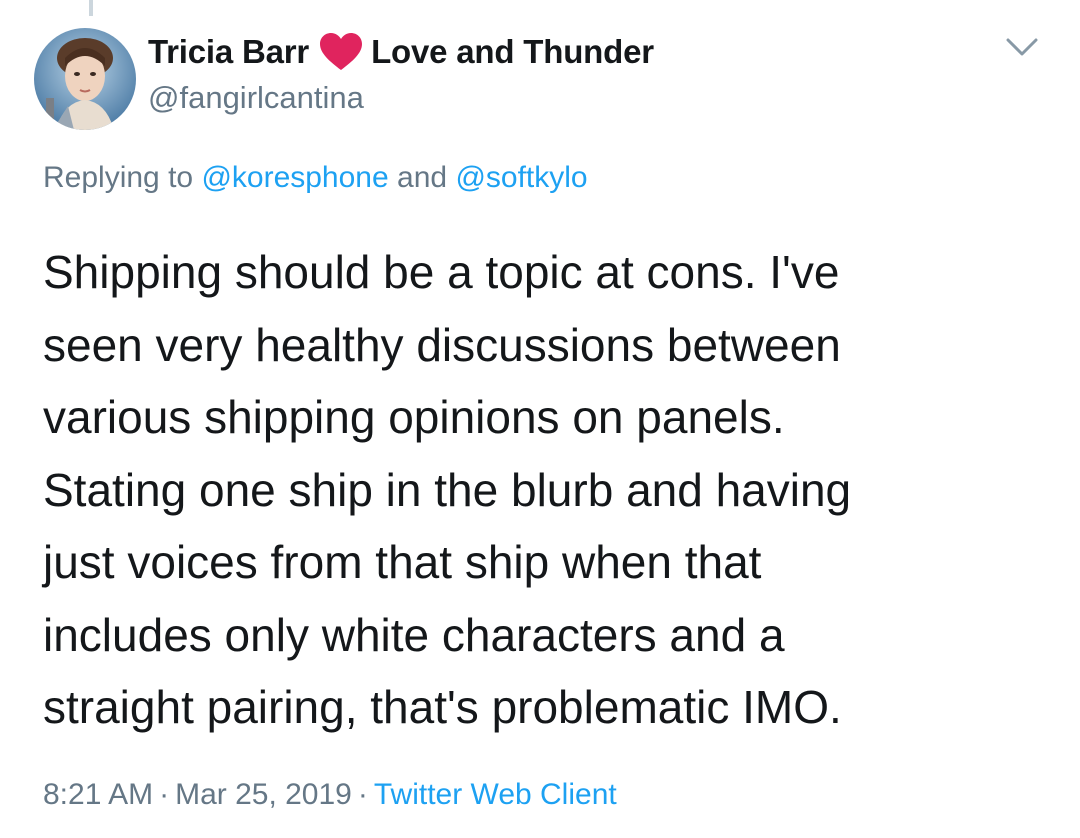 The height and width of the screenshot is (838, 1080). I want to click on avatar-image, so click(85, 79).